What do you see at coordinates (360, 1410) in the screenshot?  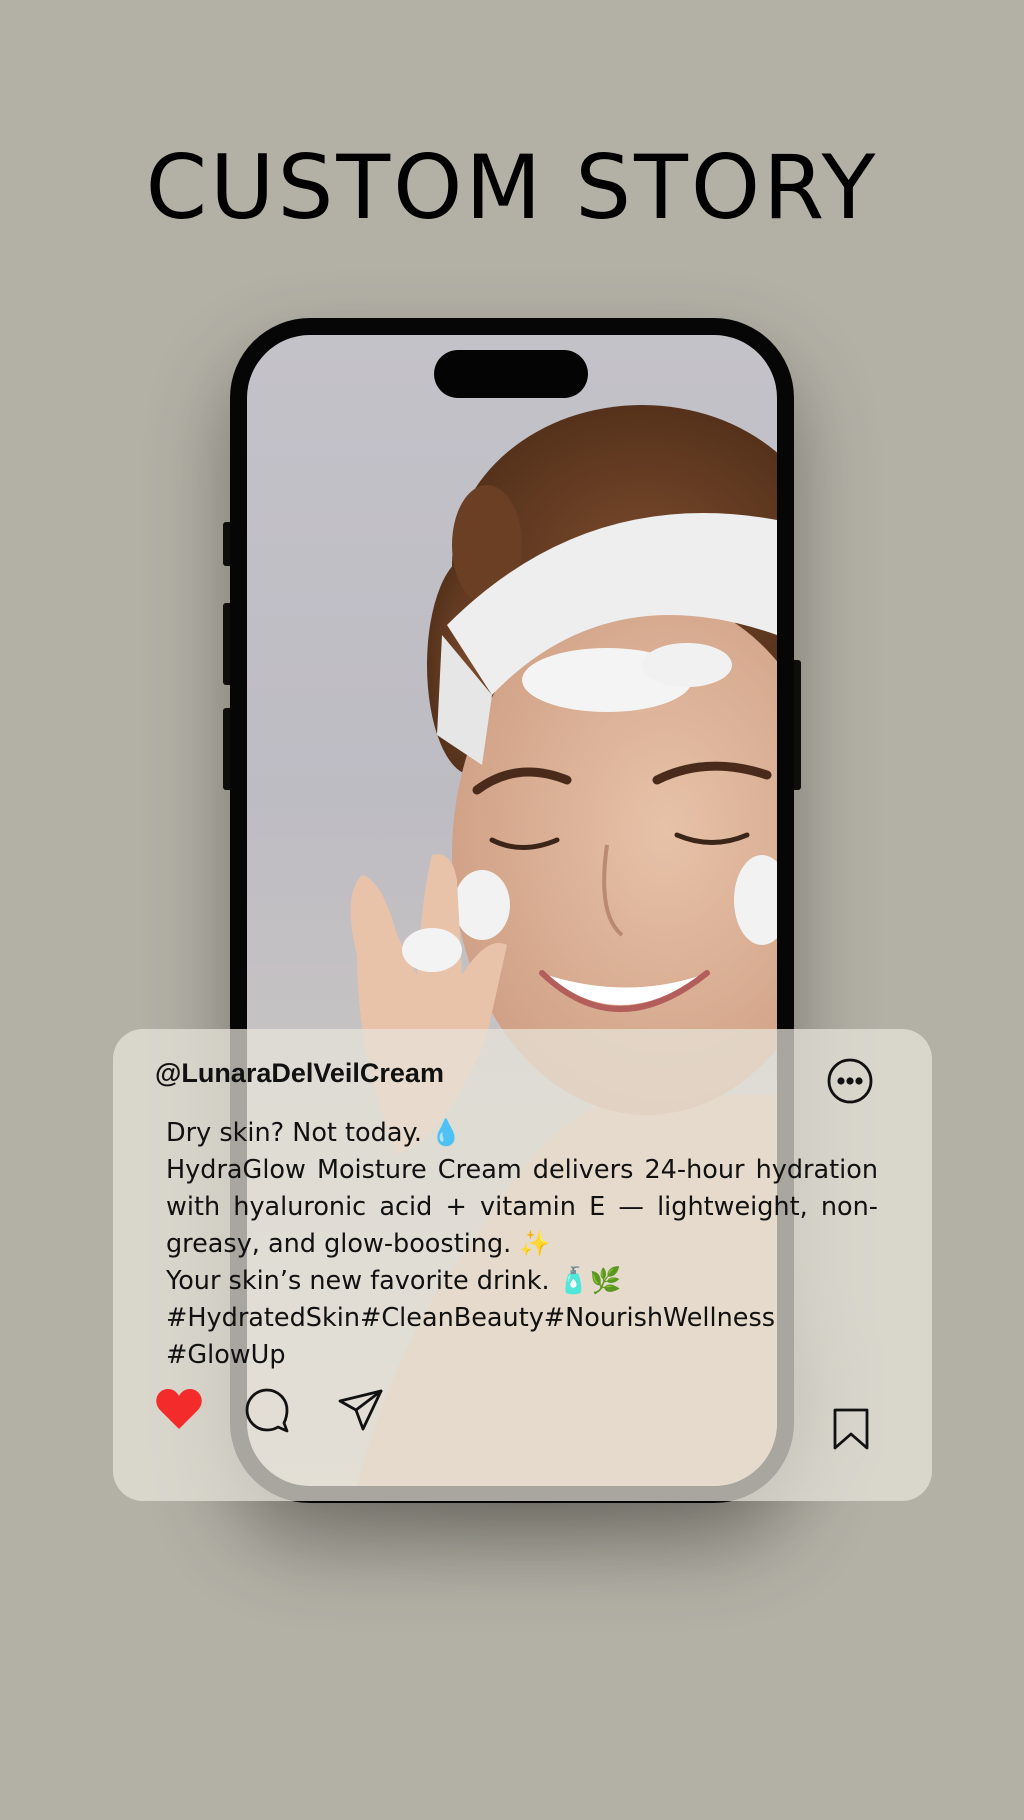 I see `send-icon` at bounding box center [360, 1410].